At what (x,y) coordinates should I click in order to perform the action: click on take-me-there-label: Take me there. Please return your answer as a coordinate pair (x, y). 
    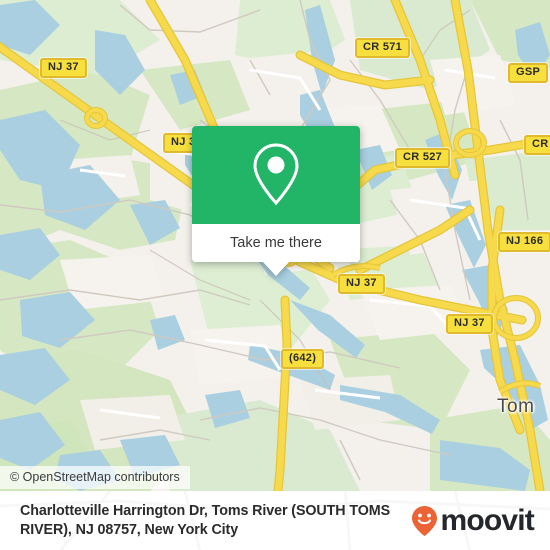
    Looking at the image, I should click on (276, 243).